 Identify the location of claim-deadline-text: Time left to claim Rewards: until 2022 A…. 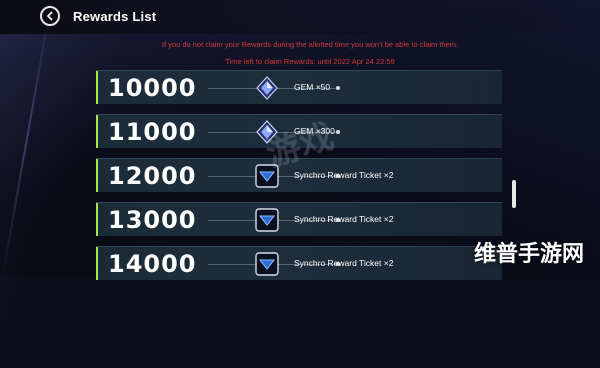
(310, 61).